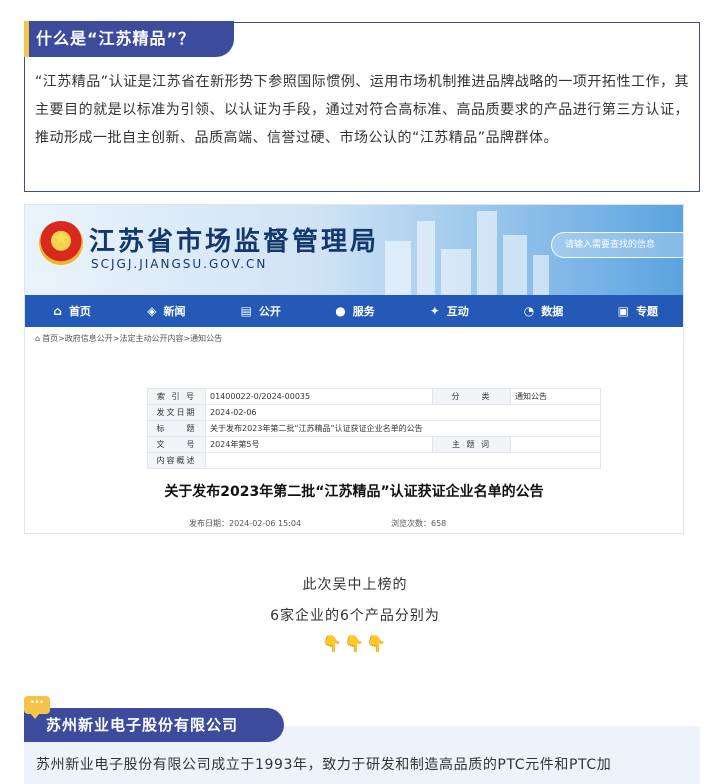 This screenshot has width=710, height=784. I want to click on meta-key: 索 引 号, so click(176, 396).